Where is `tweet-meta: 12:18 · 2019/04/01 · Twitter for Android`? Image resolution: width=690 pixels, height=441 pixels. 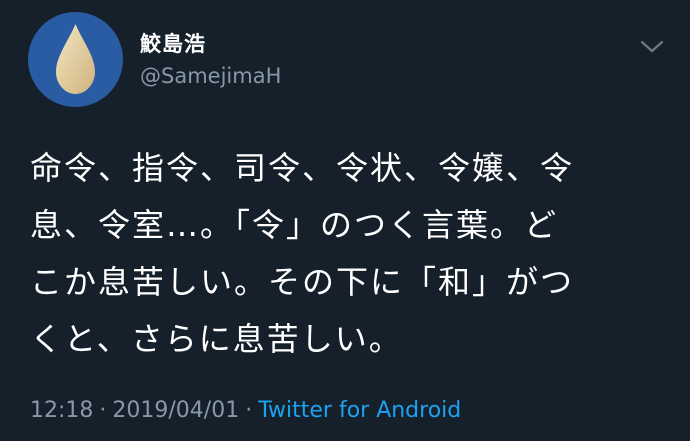 tweet-meta: 12:18 · 2019/04/01 · Twitter for Android is located at coordinates (245, 410).